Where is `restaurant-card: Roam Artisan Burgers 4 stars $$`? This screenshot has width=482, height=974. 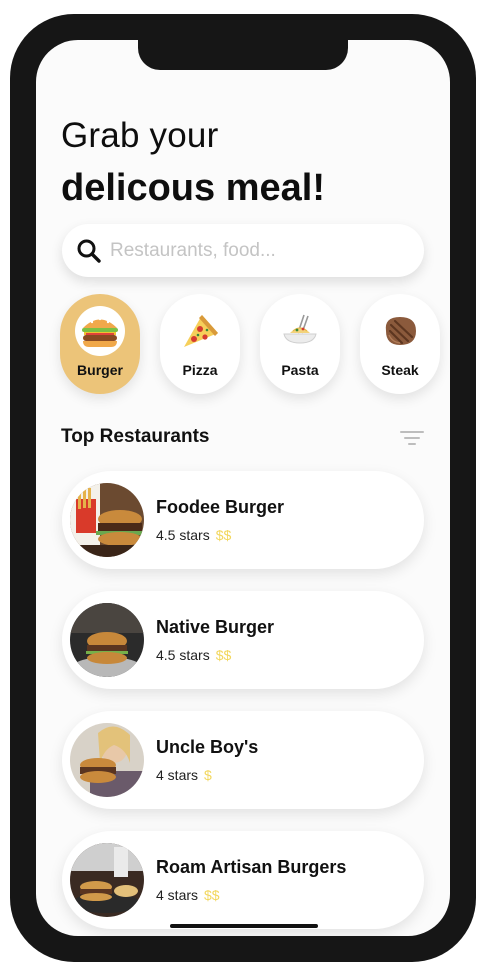
restaurant-card: Roam Artisan Burgers 4 stars $$ is located at coordinates (243, 880).